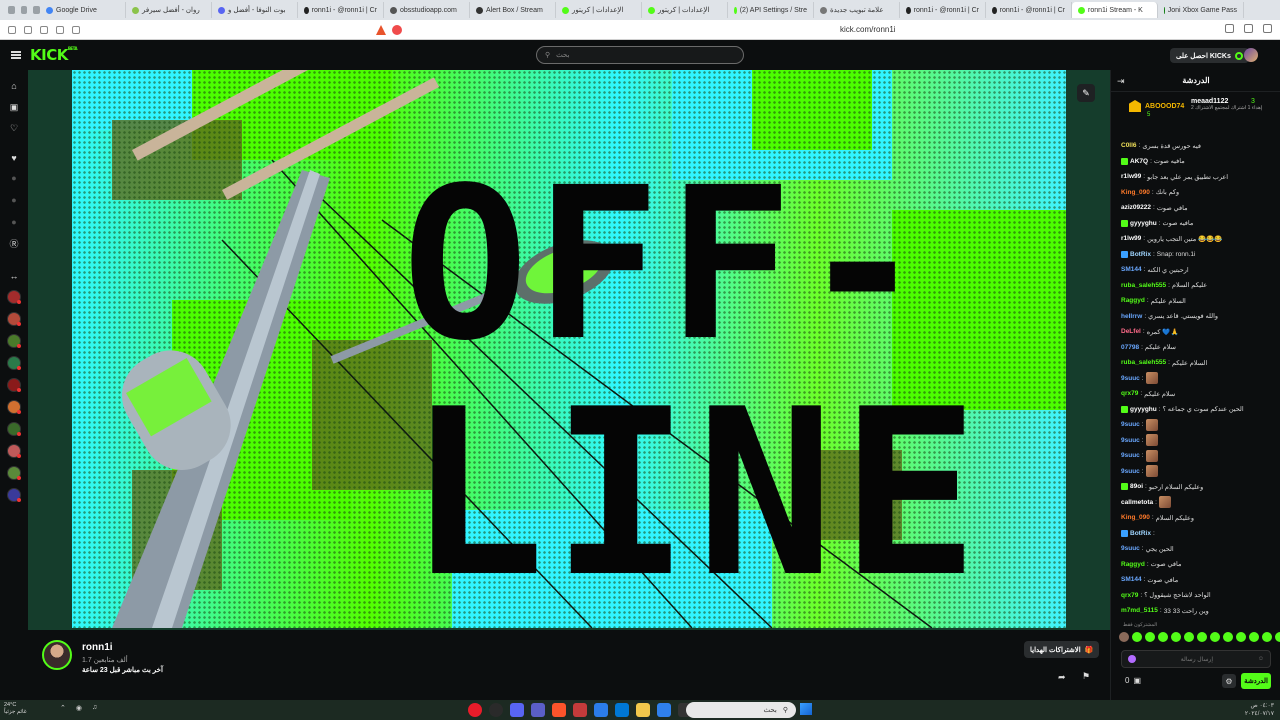 This screenshot has width=1280, height=720. Describe the element at coordinates (78, 708) in the screenshot. I see `system-tray: ⌃ ◉ ♫` at that location.